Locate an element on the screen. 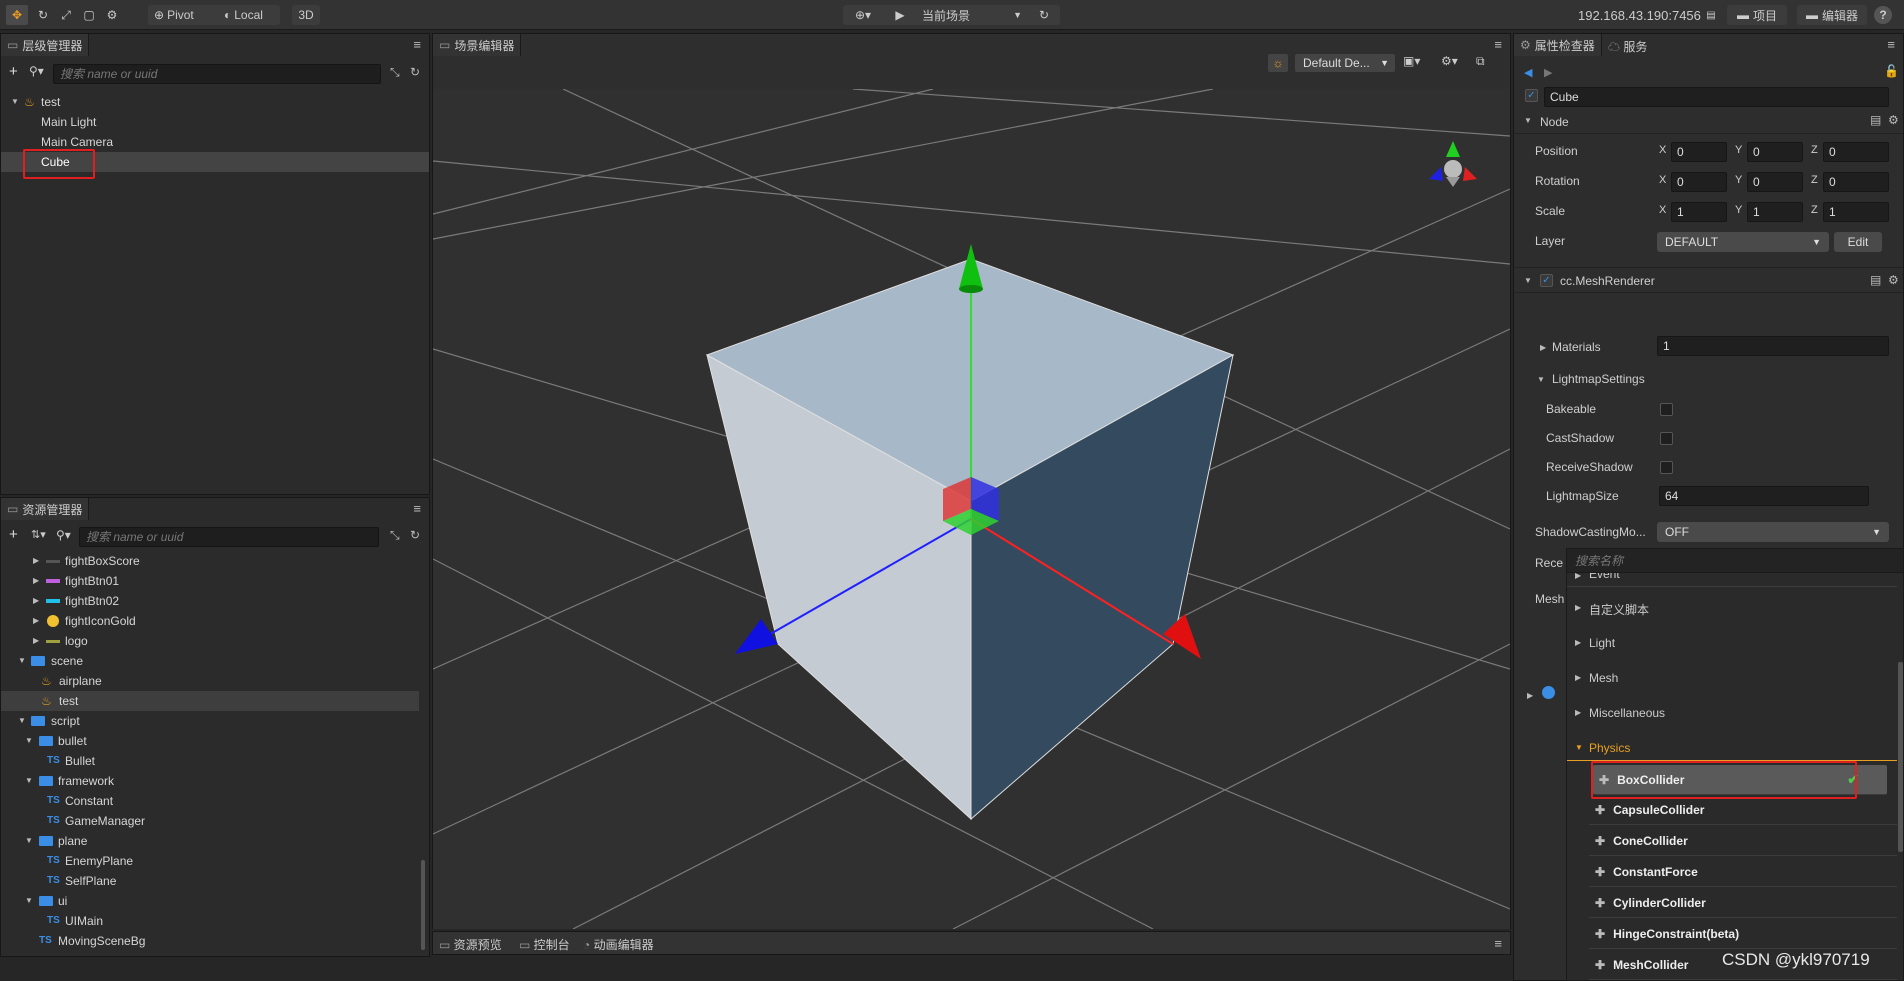 This screenshot has width=1904, height=981. asset-item: ▶ logo is located at coordinates (210, 641).